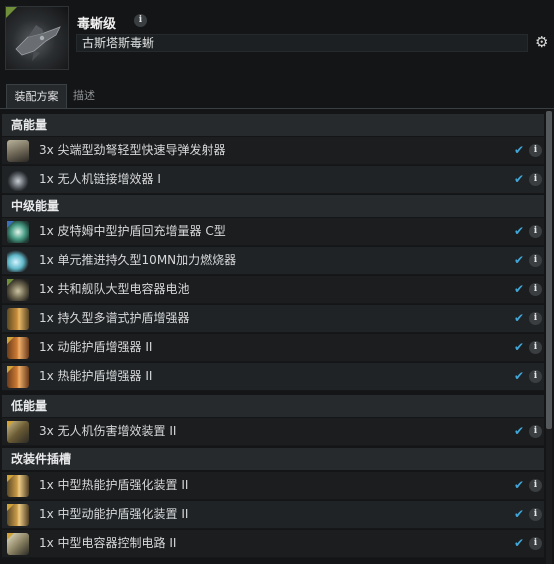  What do you see at coordinates (18, 515) in the screenshot?
I see `kinetic-rig-icon` at bounding box center [18, 515].